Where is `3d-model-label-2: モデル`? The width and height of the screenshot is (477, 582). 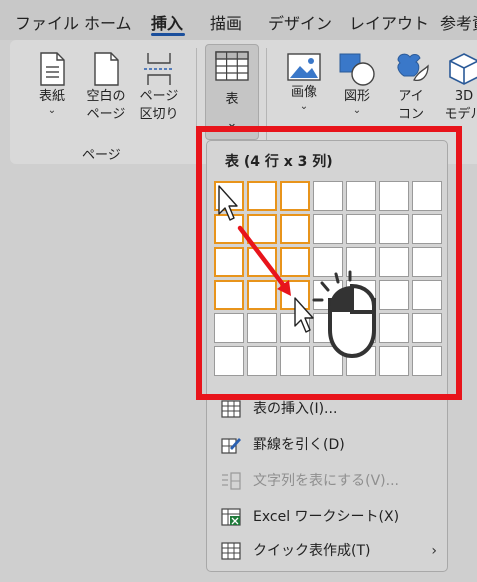 3d-model-label-2: モデル is located at coordinates (460, 114).